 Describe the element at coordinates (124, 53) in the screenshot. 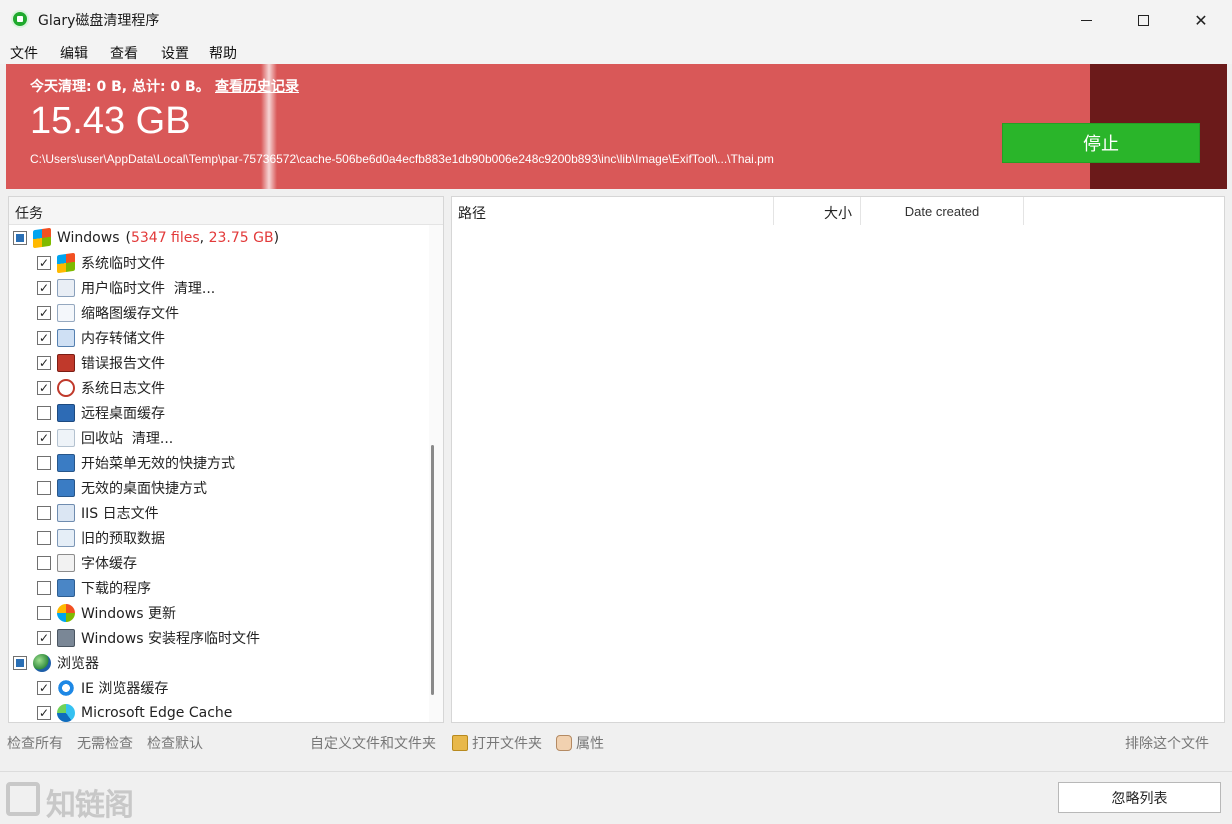

I see `menu-view: 查看` at that location.